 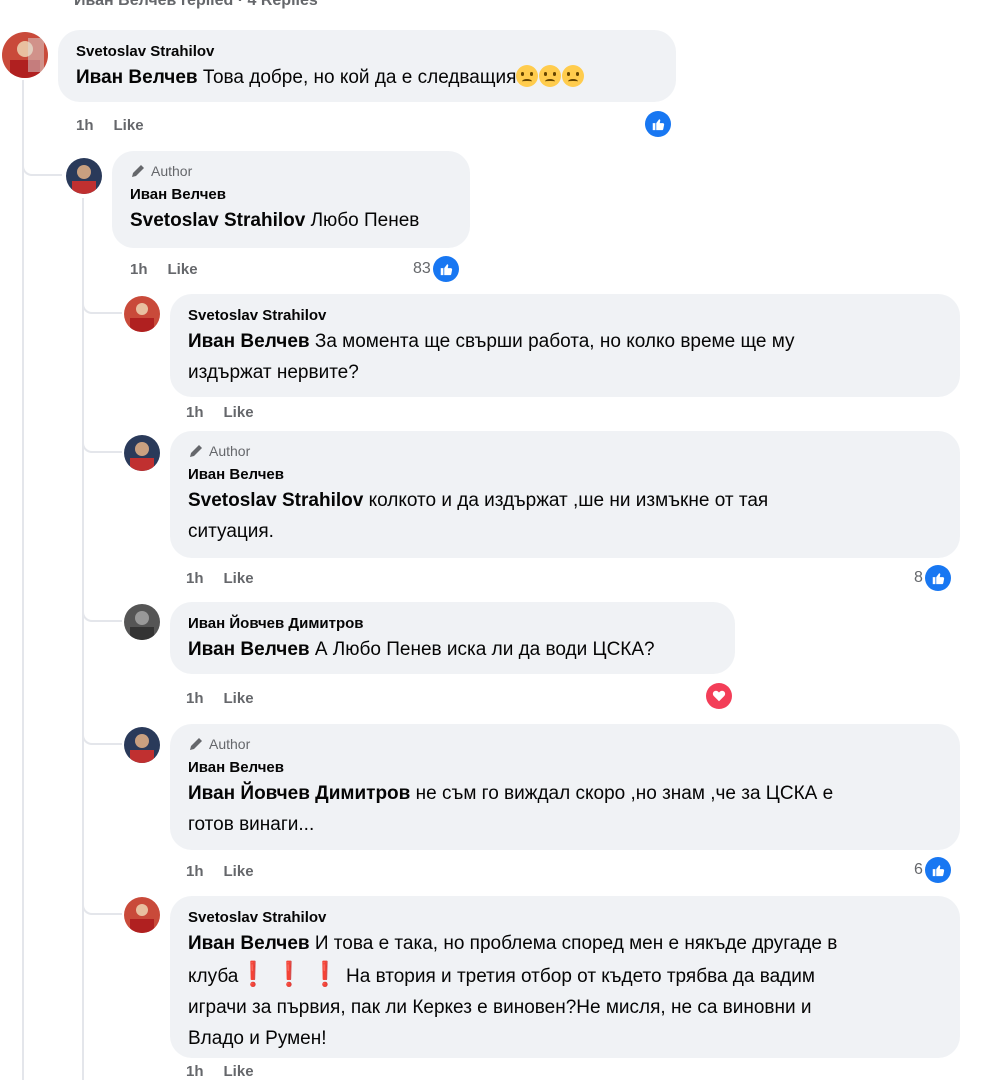 I want to click on thread-line-sub, so click(x=83, y=639).